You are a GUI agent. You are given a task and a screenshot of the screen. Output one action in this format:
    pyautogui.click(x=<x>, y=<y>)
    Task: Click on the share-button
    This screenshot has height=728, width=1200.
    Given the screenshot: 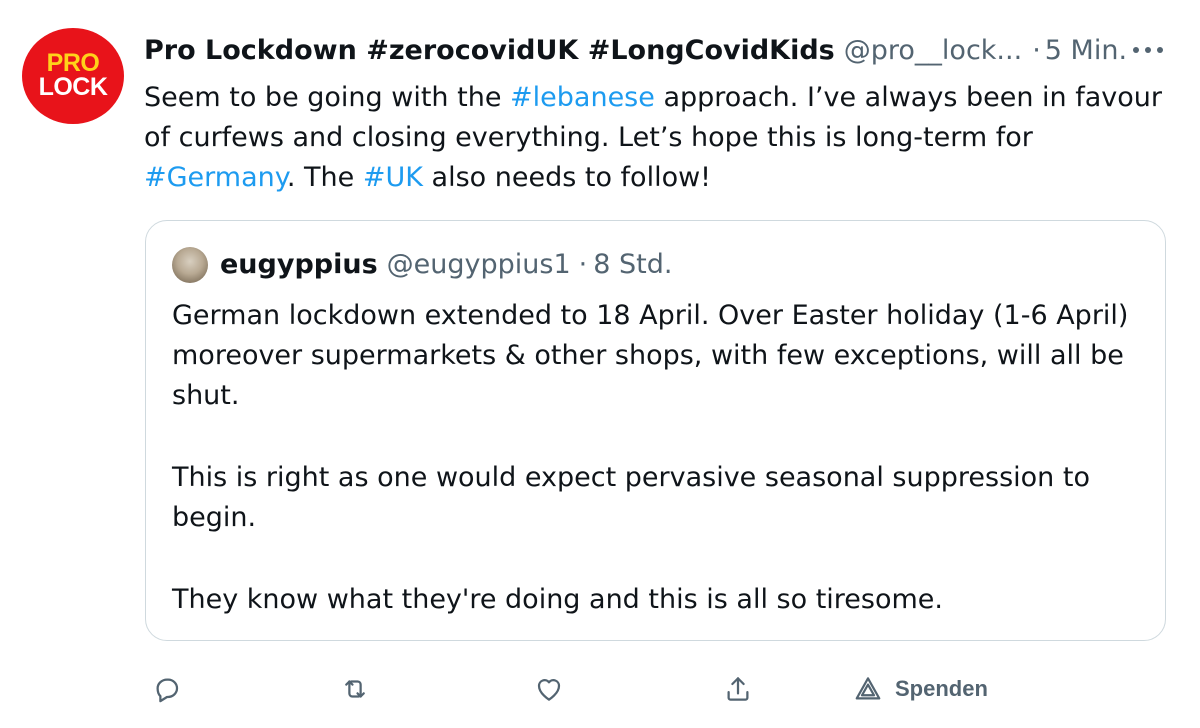 What is the action you would take?
    pyautogui.click(x=738, y=689)
    